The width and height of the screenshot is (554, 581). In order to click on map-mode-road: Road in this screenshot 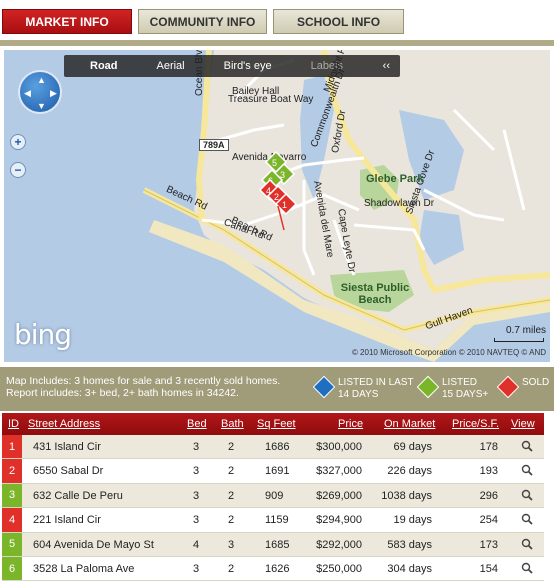, I will do `click(97, 66)`.